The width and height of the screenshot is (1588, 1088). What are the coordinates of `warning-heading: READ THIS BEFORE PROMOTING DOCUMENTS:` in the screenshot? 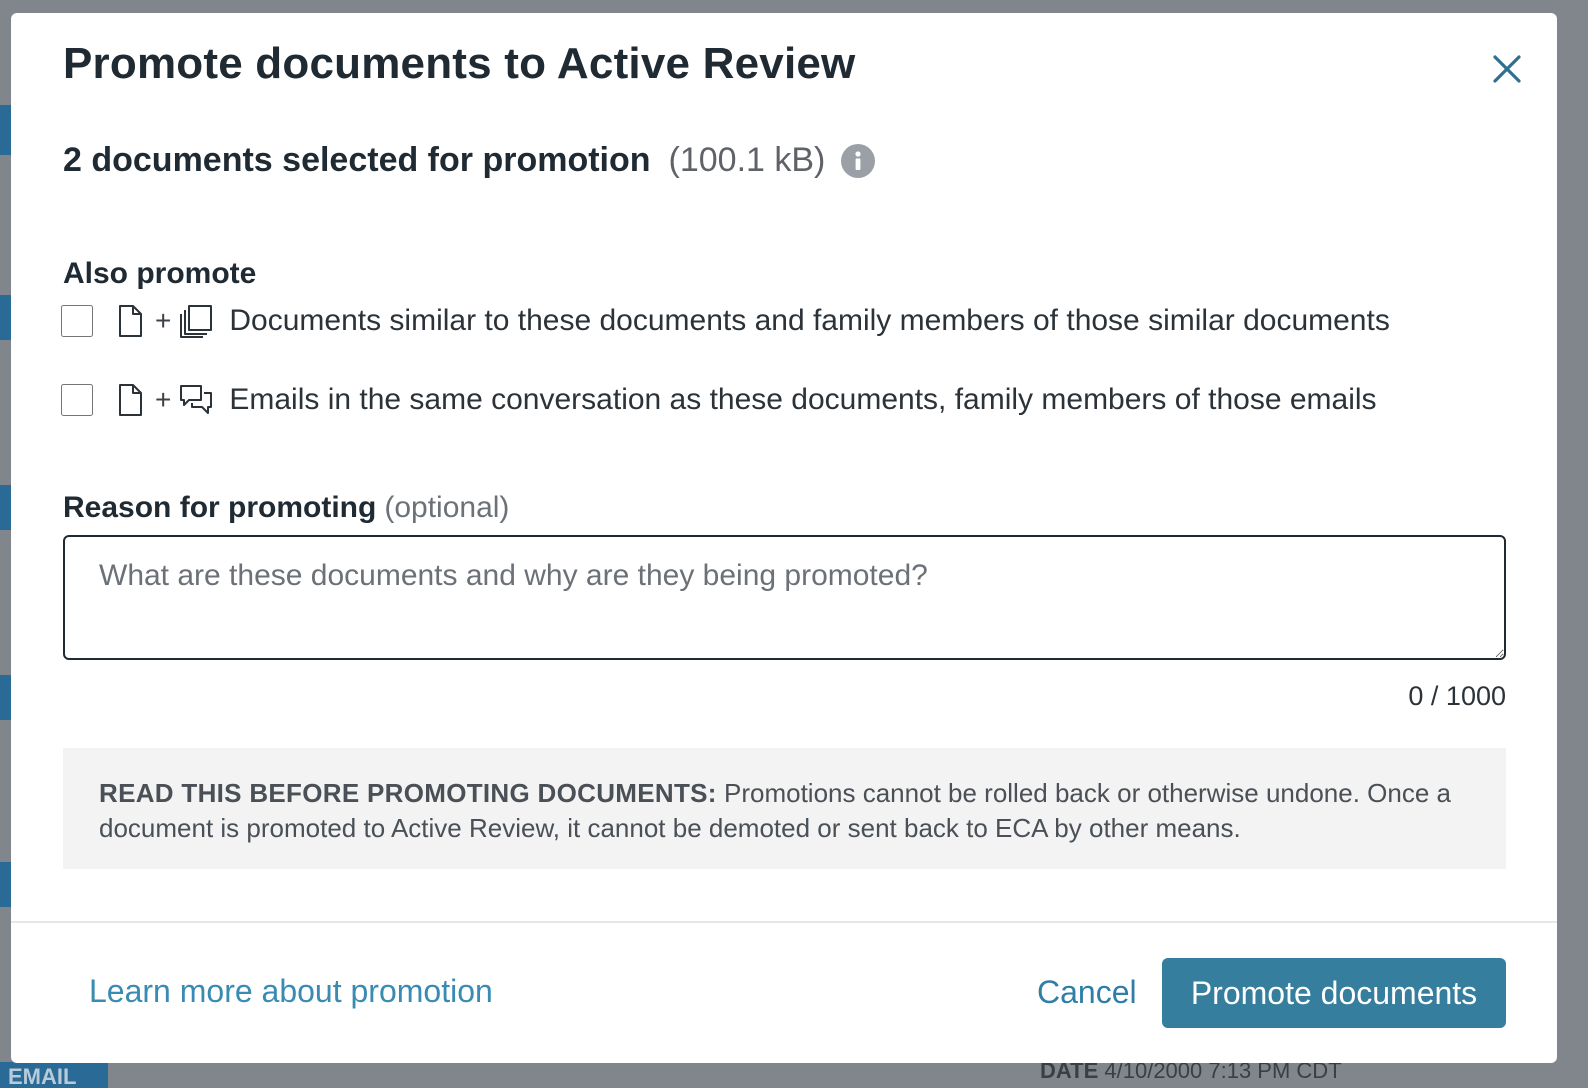 It's located at (408, 793).